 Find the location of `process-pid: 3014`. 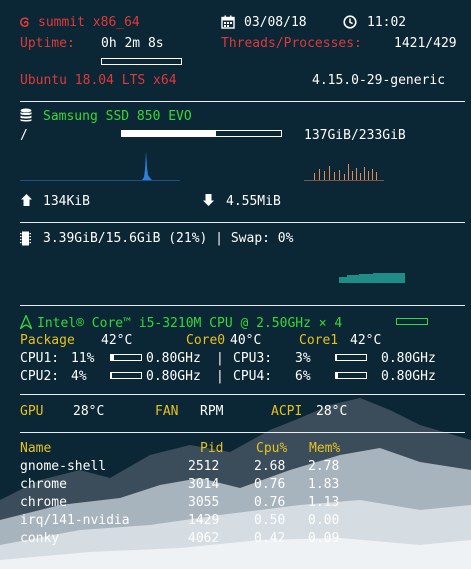

process-pid: 3014 is located at coordinates (204, 484).